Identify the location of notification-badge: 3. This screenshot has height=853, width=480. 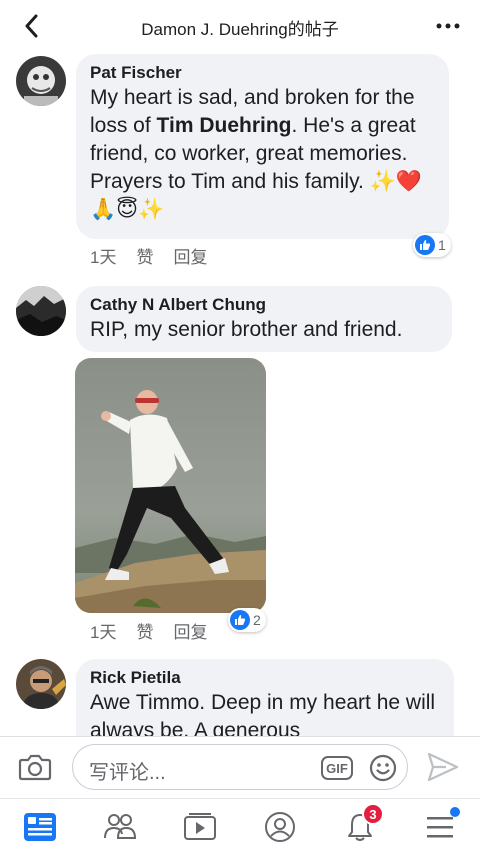
(373, 814).